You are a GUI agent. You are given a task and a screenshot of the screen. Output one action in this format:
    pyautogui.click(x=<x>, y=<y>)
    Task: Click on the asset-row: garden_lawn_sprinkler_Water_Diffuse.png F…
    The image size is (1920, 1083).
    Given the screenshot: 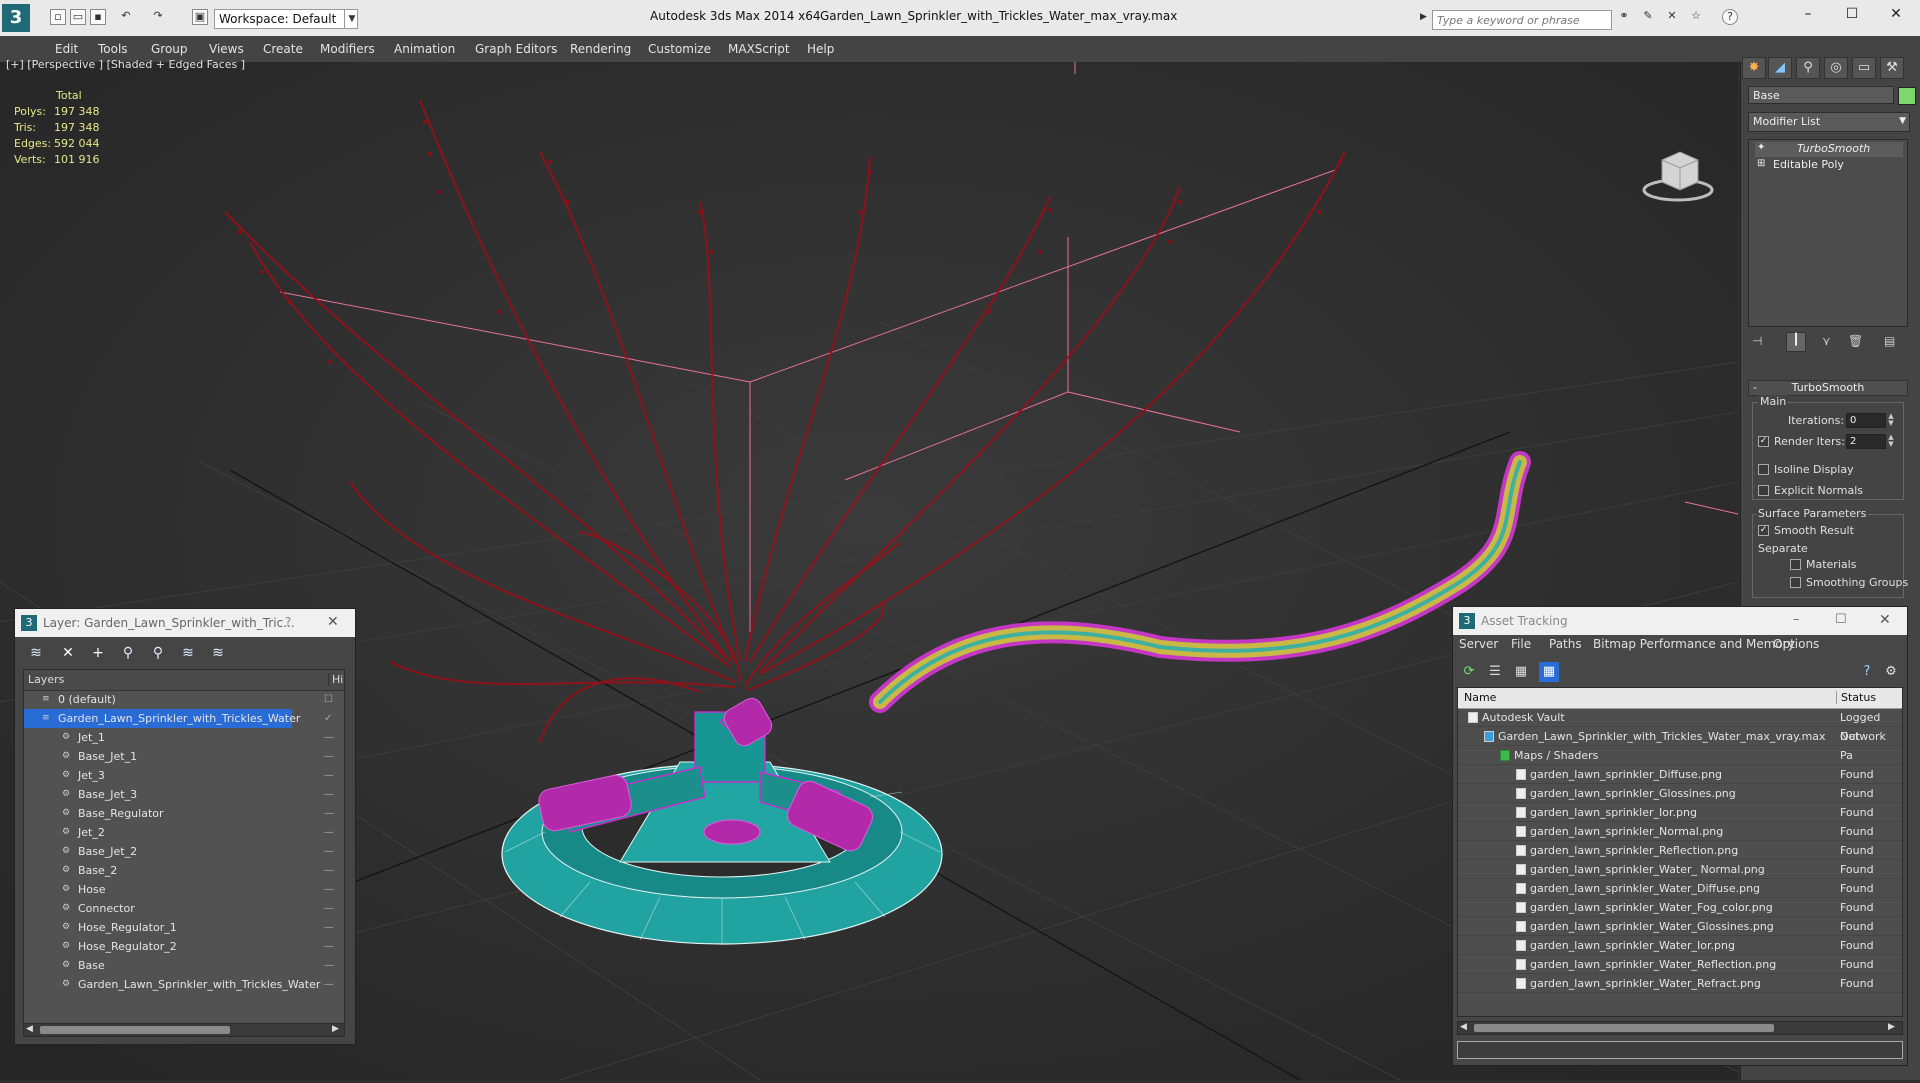 What is the action you would take?
    pyautogui.click(x=1680, y=888)
    